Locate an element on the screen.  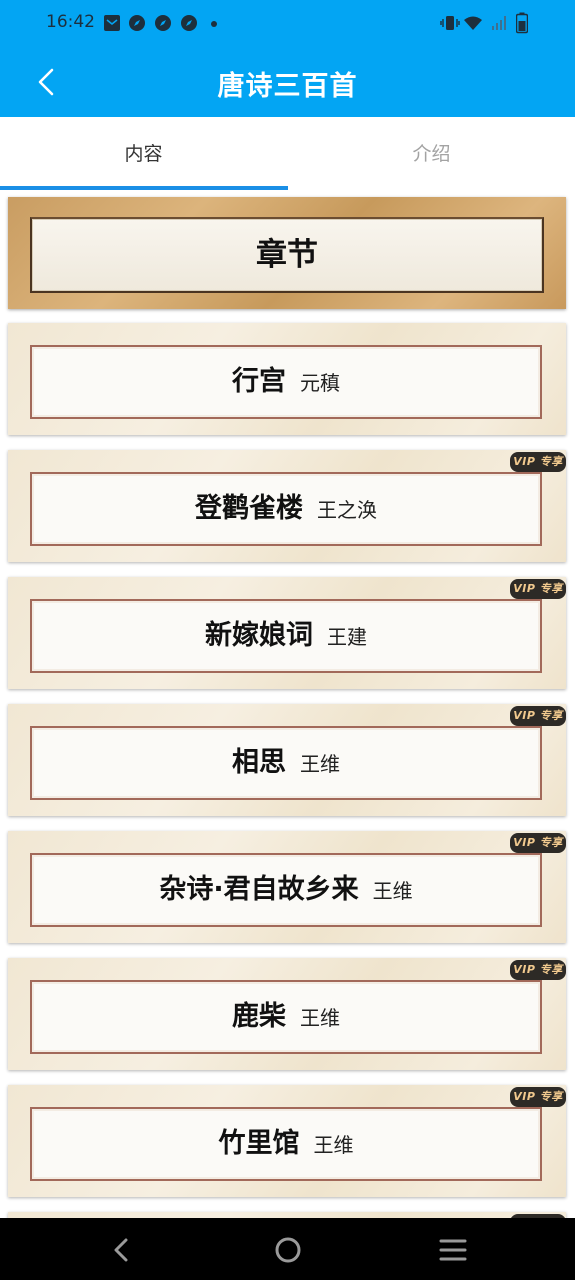
menu-icon is located at coordinates (453, 1250).